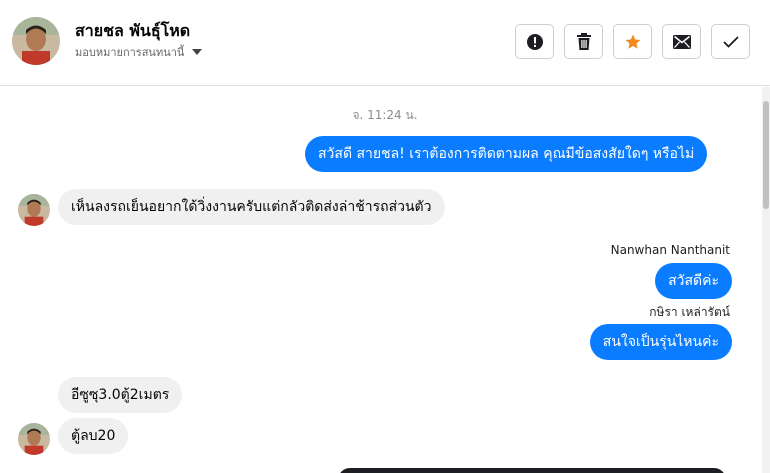 The image size is (770, 473). Describe the element at coordinates (130, 52) in the screenshot. I see `assign-label: มอบหมายการสนทนานี้` at that location.